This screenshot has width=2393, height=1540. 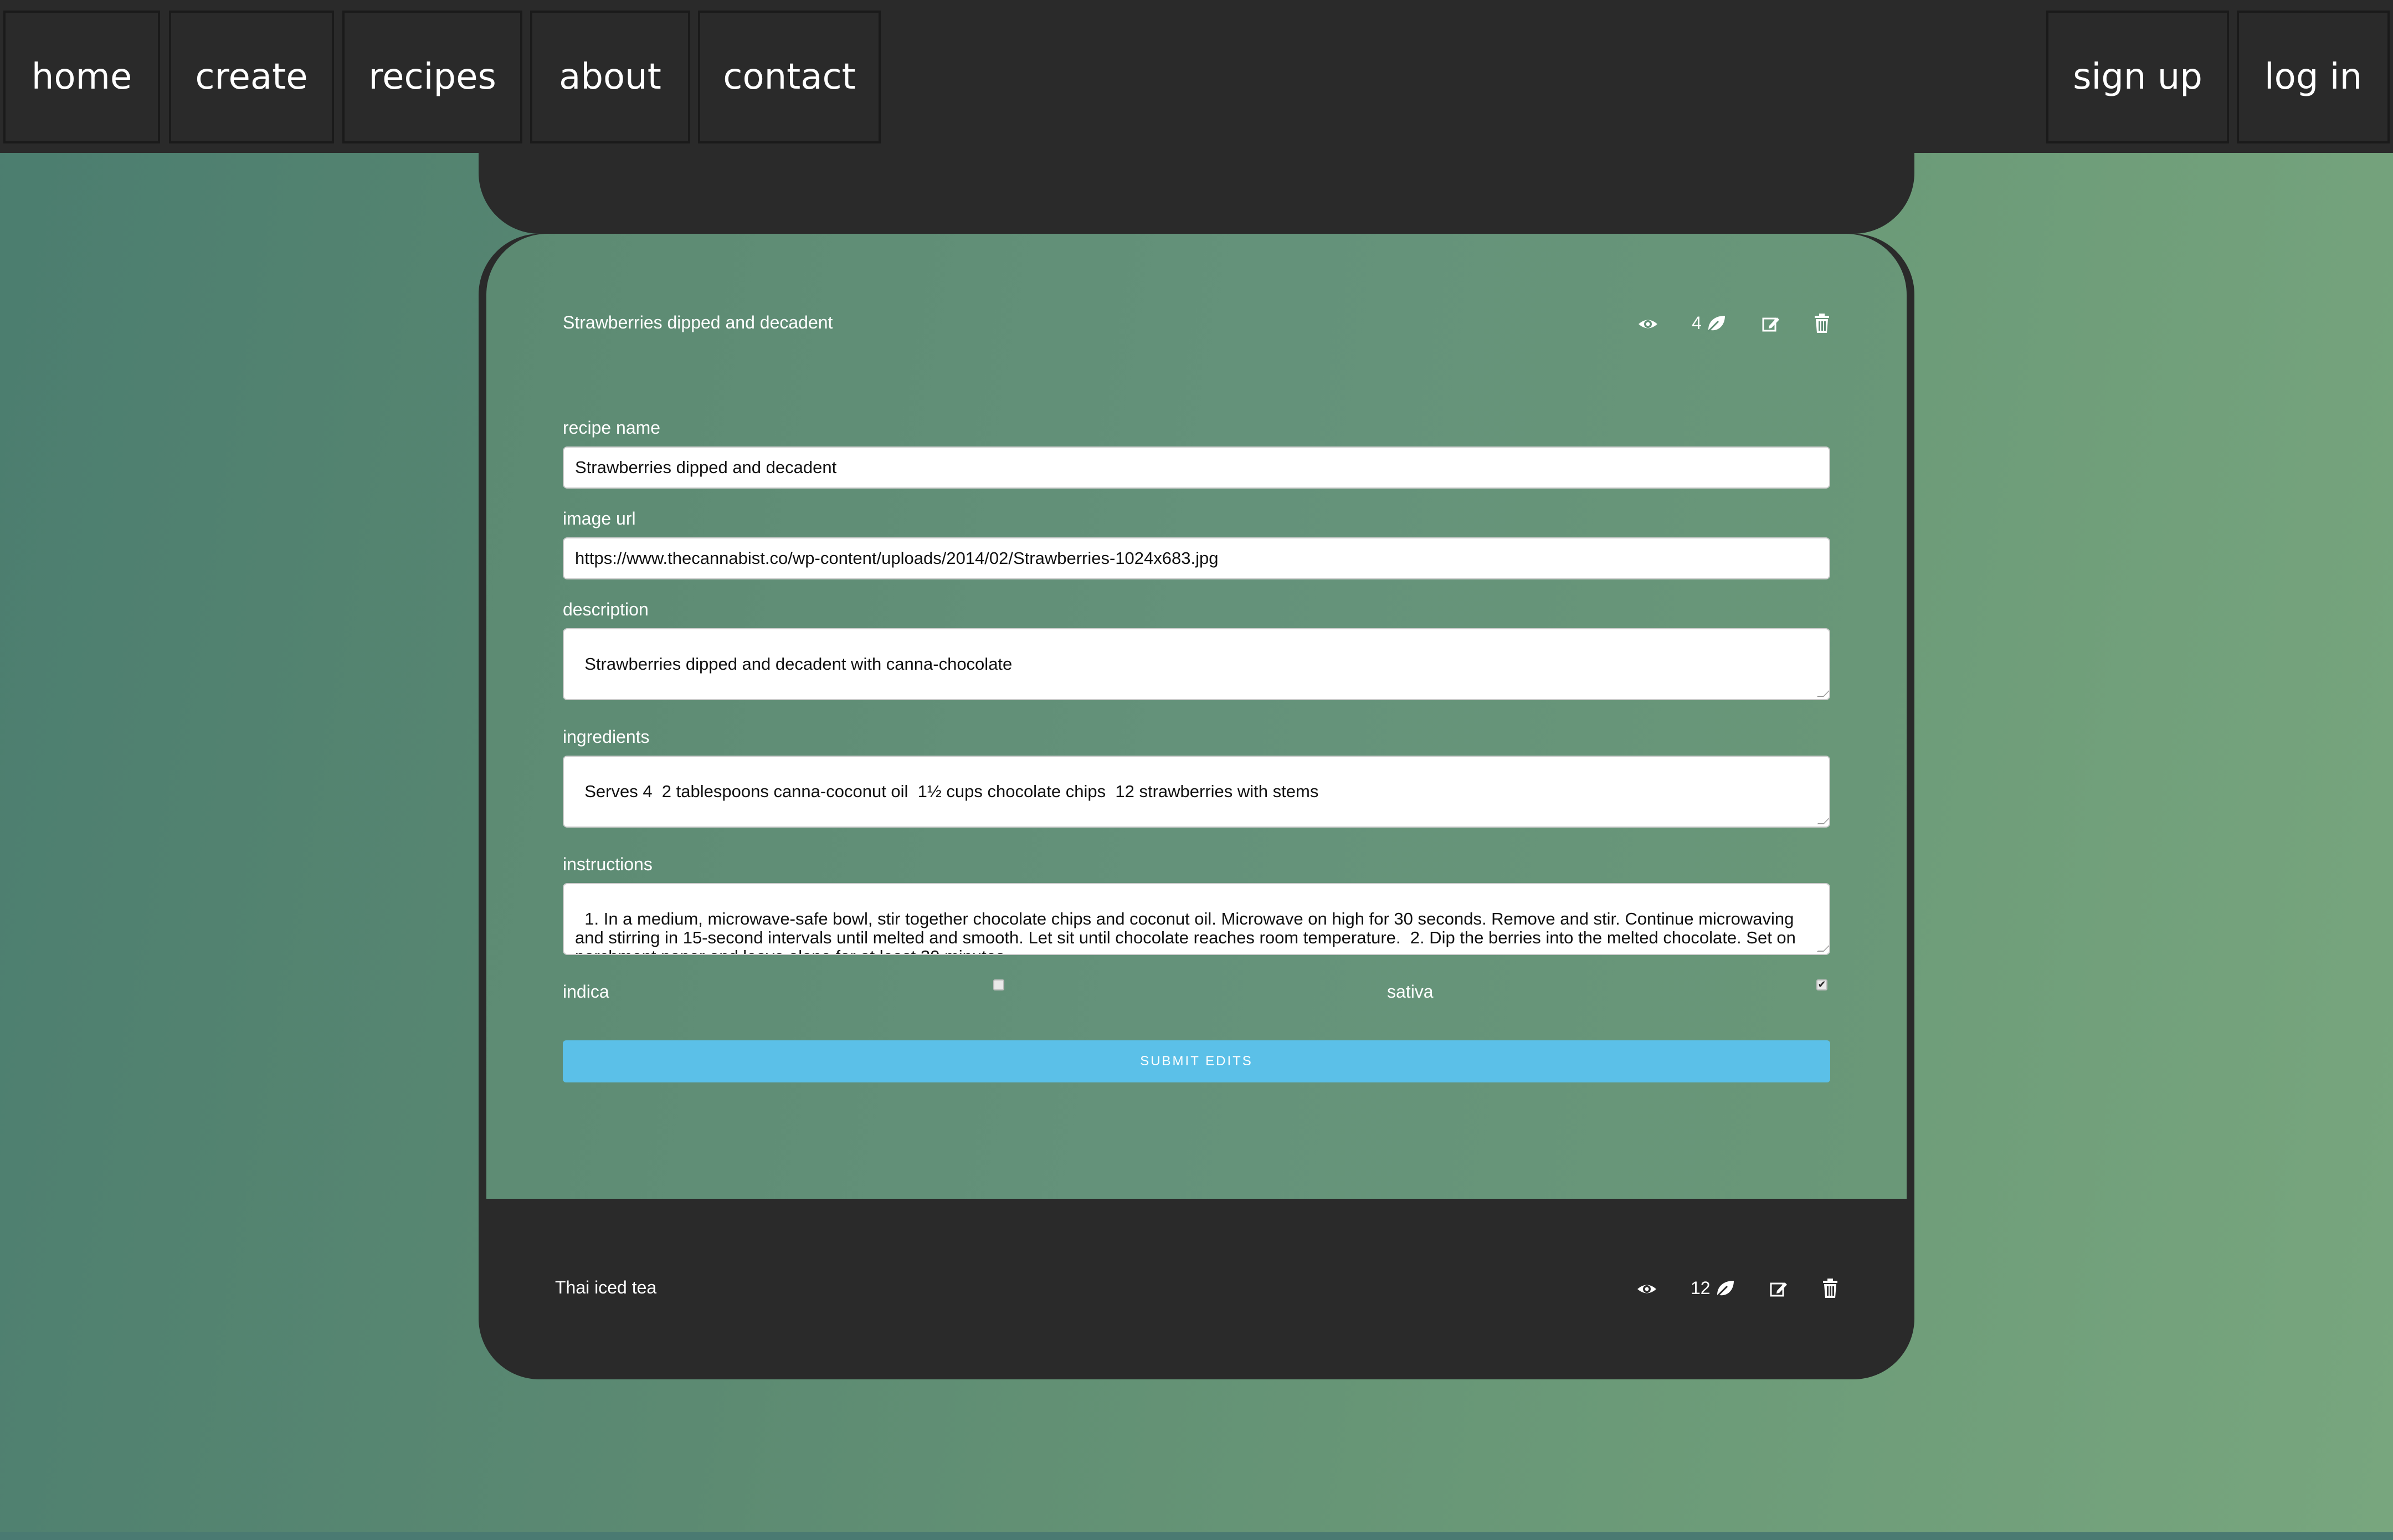 What do you see at coordinates (81, 77) in the screenshot?
I see `nav-home-button: home` at bounding box center [81, 77].